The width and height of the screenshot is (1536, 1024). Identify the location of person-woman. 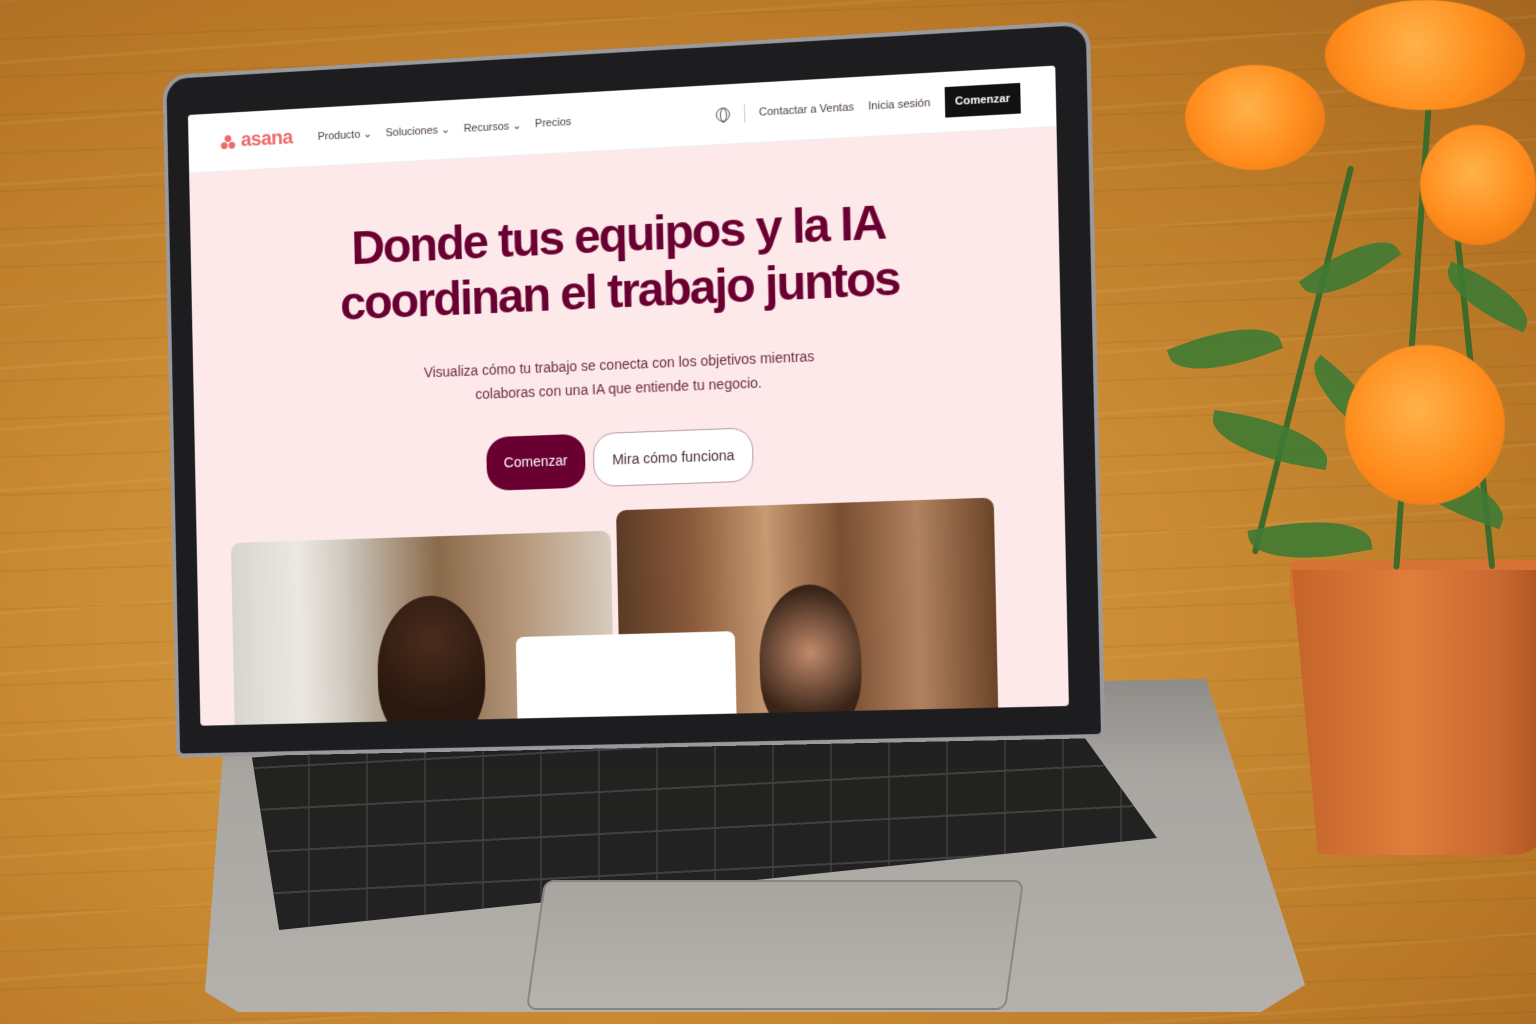
(431, 659).